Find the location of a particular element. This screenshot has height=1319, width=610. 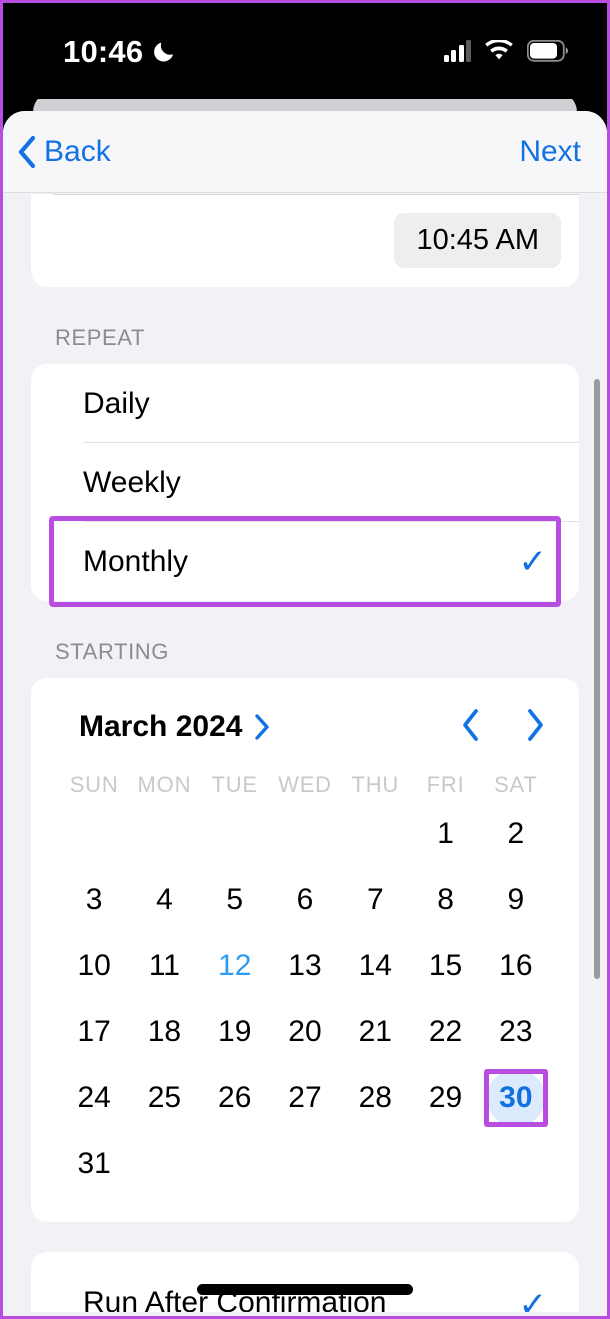

repeat-option-weekly-label: Weekly is located at coordinates (132, 482).